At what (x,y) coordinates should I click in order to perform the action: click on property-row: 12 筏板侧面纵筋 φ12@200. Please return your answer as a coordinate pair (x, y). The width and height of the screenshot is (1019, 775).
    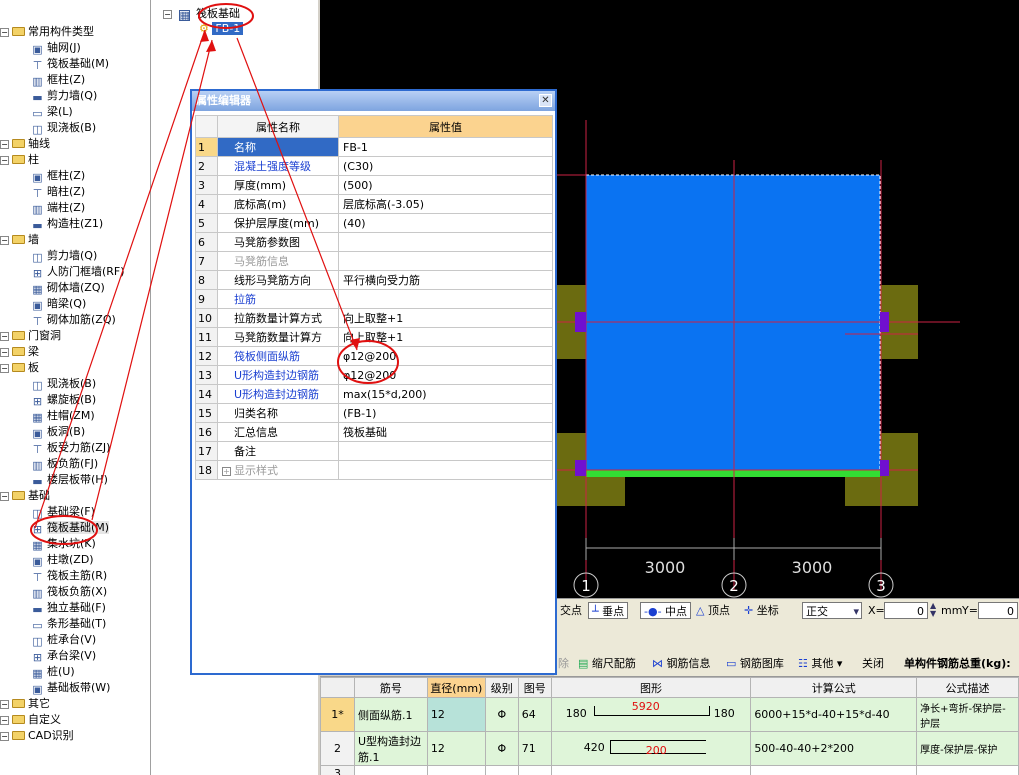
    Looking at the image, I should click on (374, 356).